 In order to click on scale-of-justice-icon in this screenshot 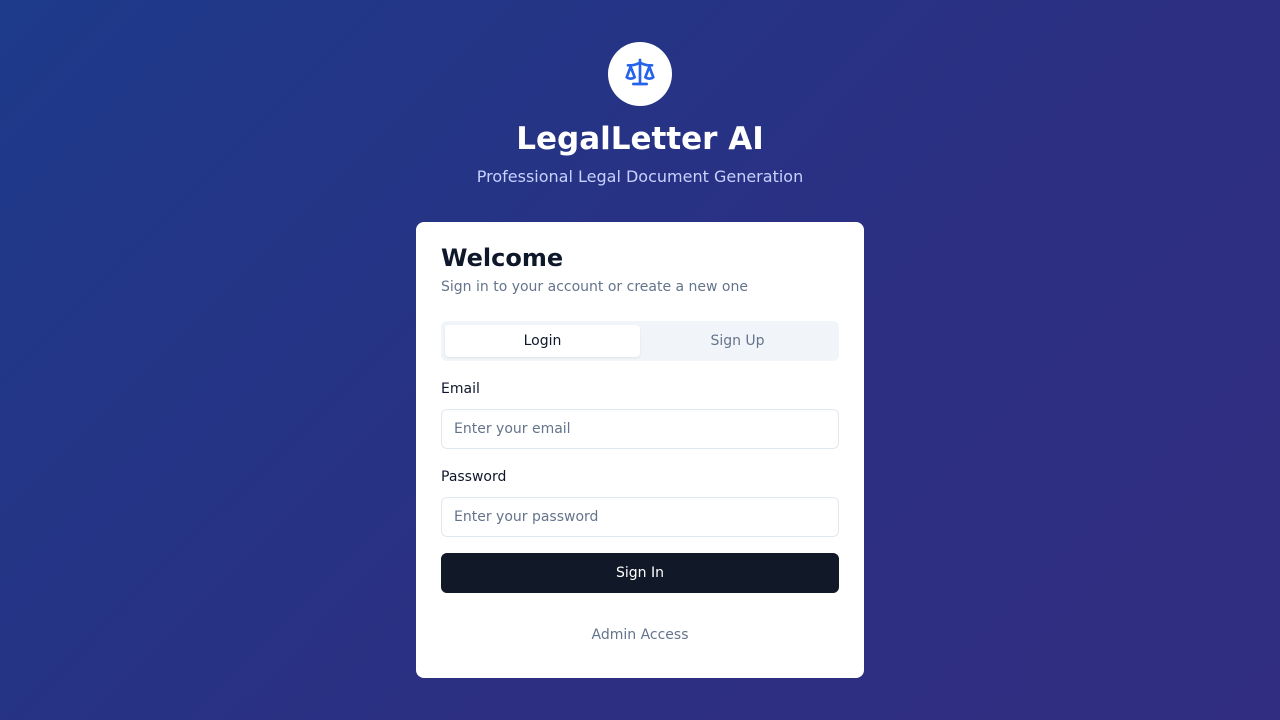, I will do `click(640, 74)`.